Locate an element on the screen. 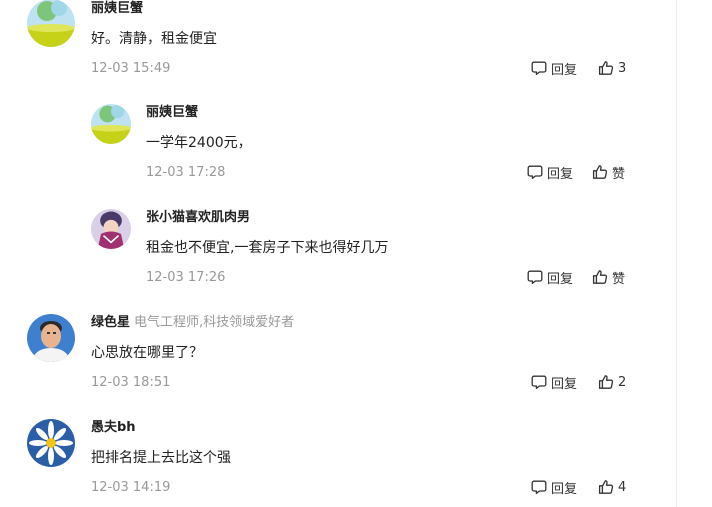 Image resolution: width=712 pixels, height=507 pixels. comment-text: 一学年2400元， is located at coordinates (199, 143).